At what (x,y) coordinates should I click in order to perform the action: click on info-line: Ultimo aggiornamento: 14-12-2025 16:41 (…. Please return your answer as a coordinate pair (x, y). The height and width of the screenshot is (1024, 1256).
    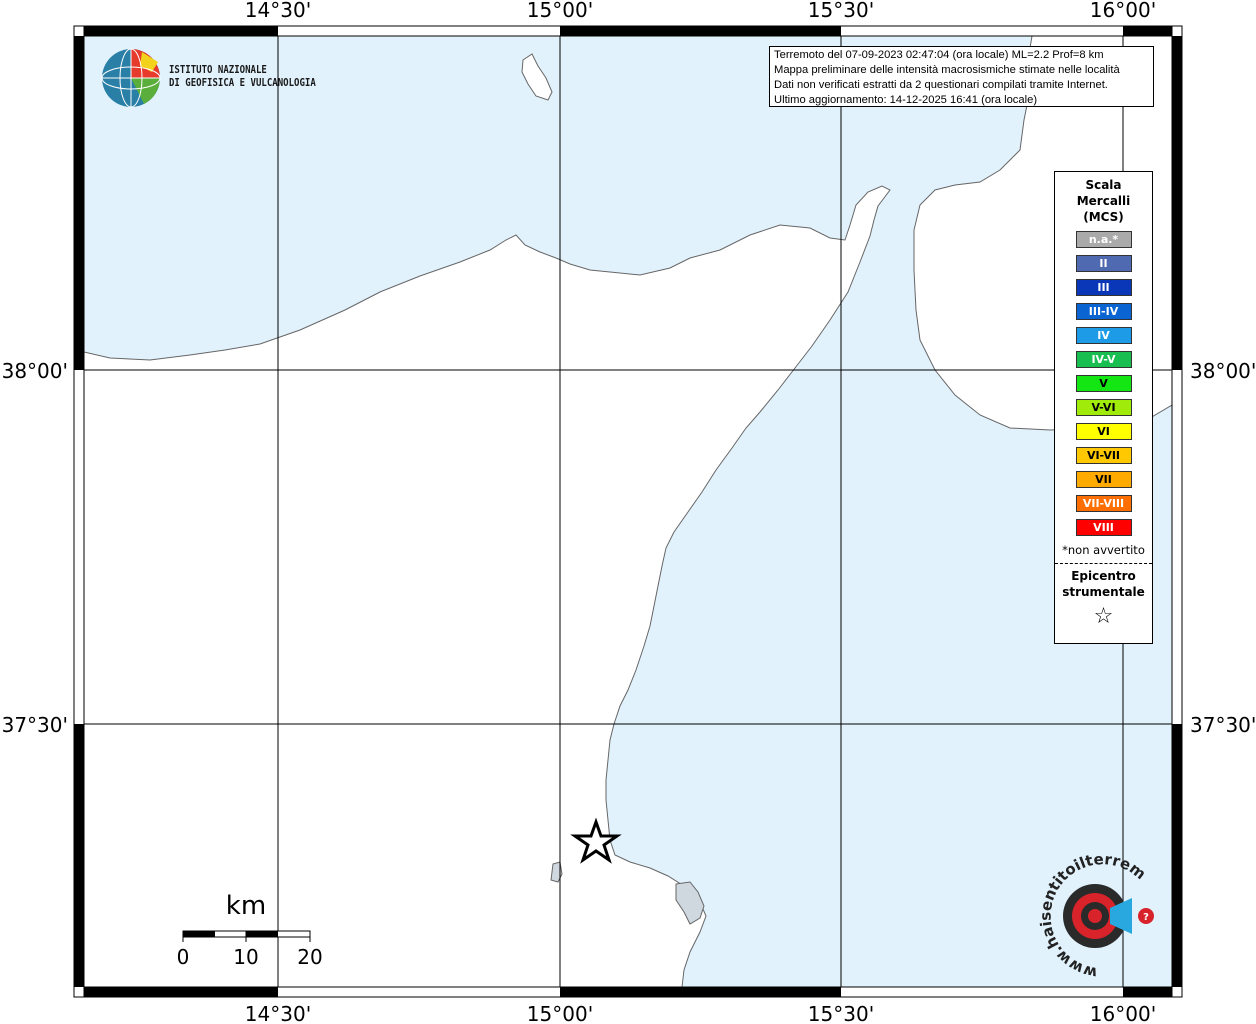
    Looking at the image, I should click on (906, 100).